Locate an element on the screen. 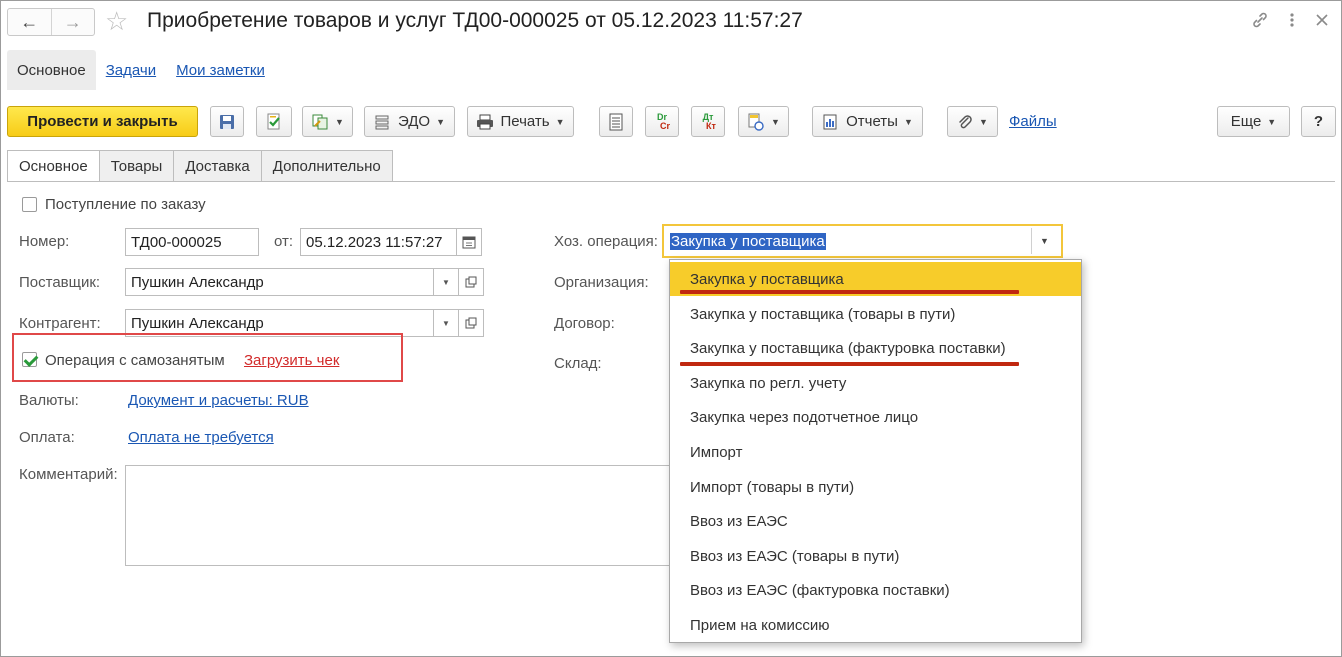  operation-value: Закупка у поставщика is located at coordinates (748, 241).